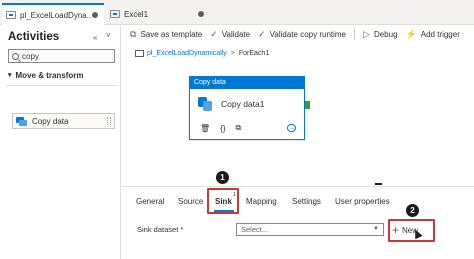 Image resolution: width=474 pixels, height=259 pixels. I want to click on group-move-transform: ▾ Move & transform, so click(60, 75).